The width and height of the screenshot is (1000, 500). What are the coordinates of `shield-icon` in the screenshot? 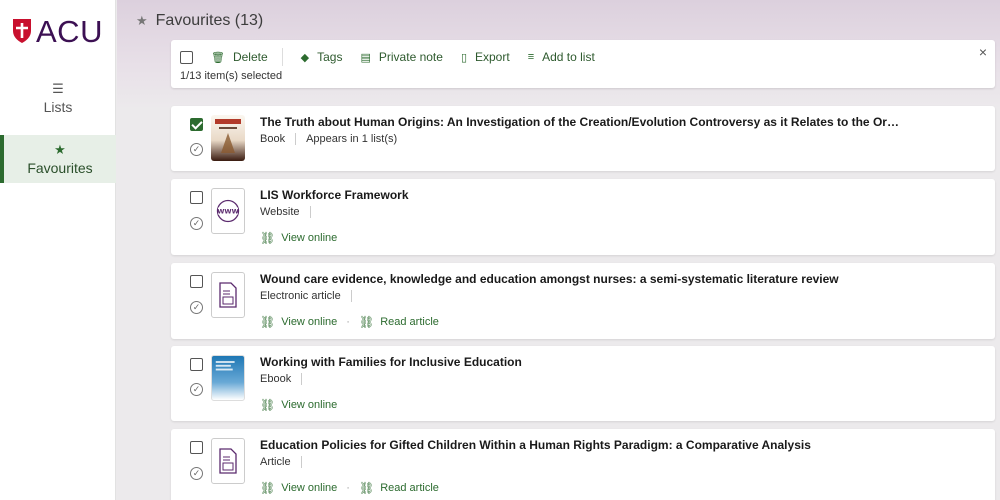 It's located at (22, 31).